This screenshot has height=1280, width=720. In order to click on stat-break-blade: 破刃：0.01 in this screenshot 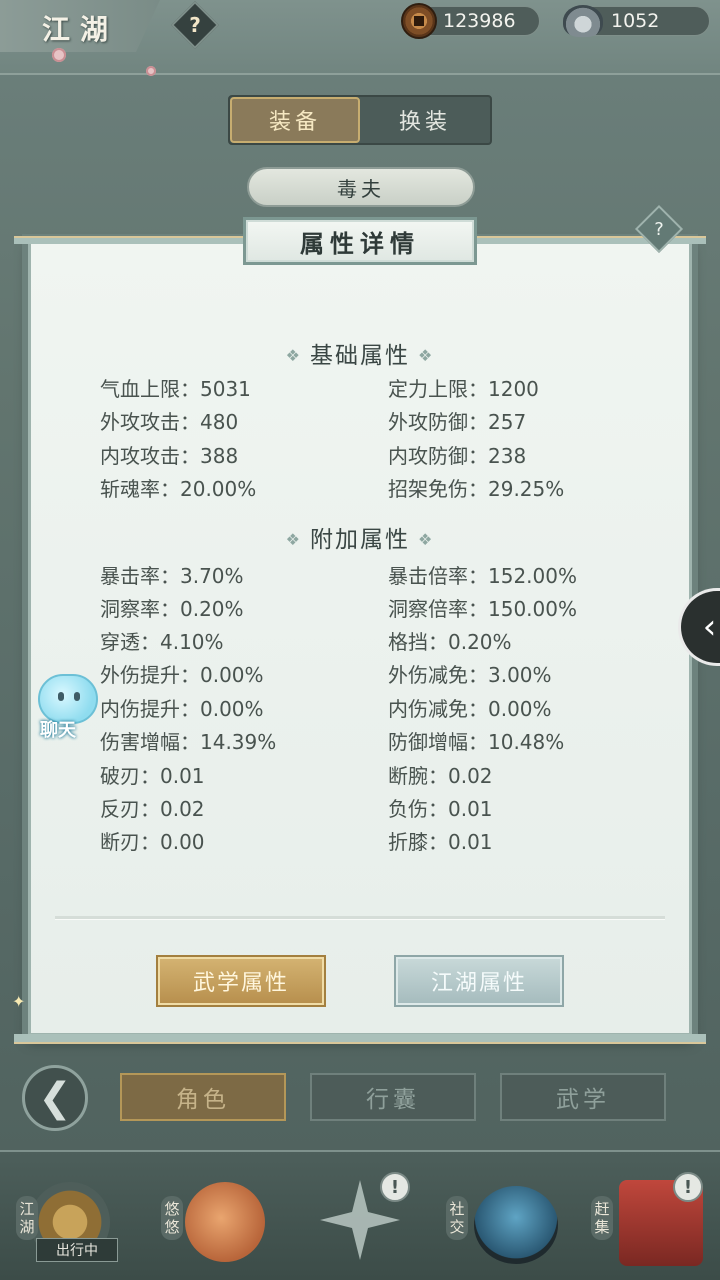, I will do `click(152, 776)`.